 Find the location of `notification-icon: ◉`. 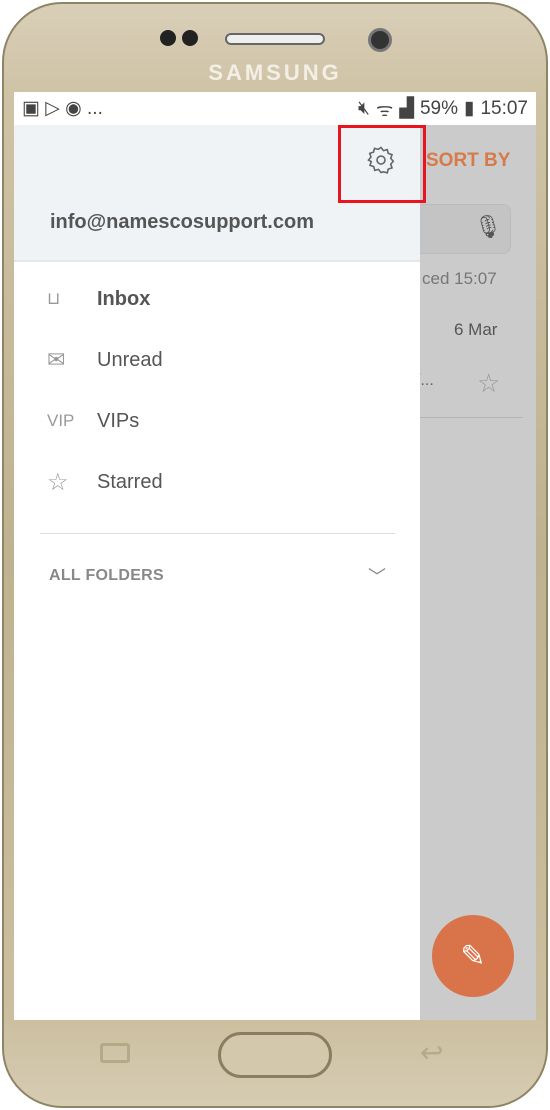

notification-icon: ◉ is located at coordinates (73, 108).